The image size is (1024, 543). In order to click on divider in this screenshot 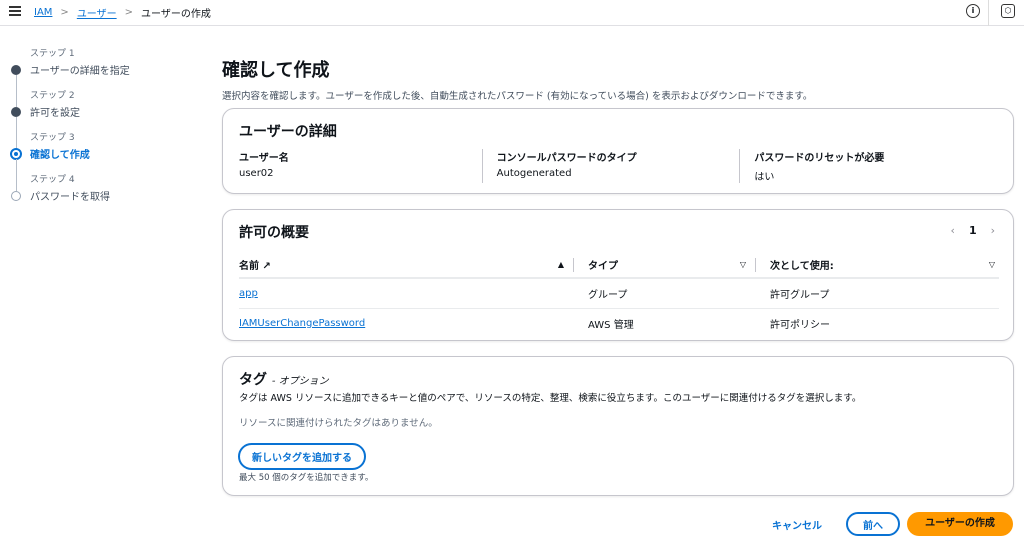, I will do `click(988, 13)`.